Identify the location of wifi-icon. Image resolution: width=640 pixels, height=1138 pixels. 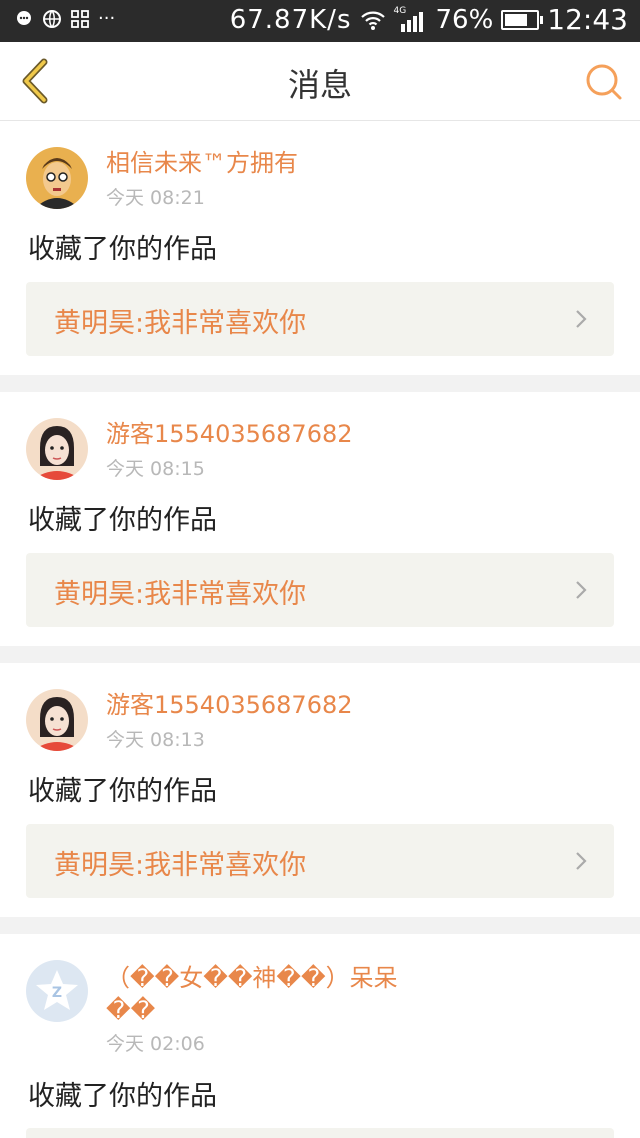
(372, 20).